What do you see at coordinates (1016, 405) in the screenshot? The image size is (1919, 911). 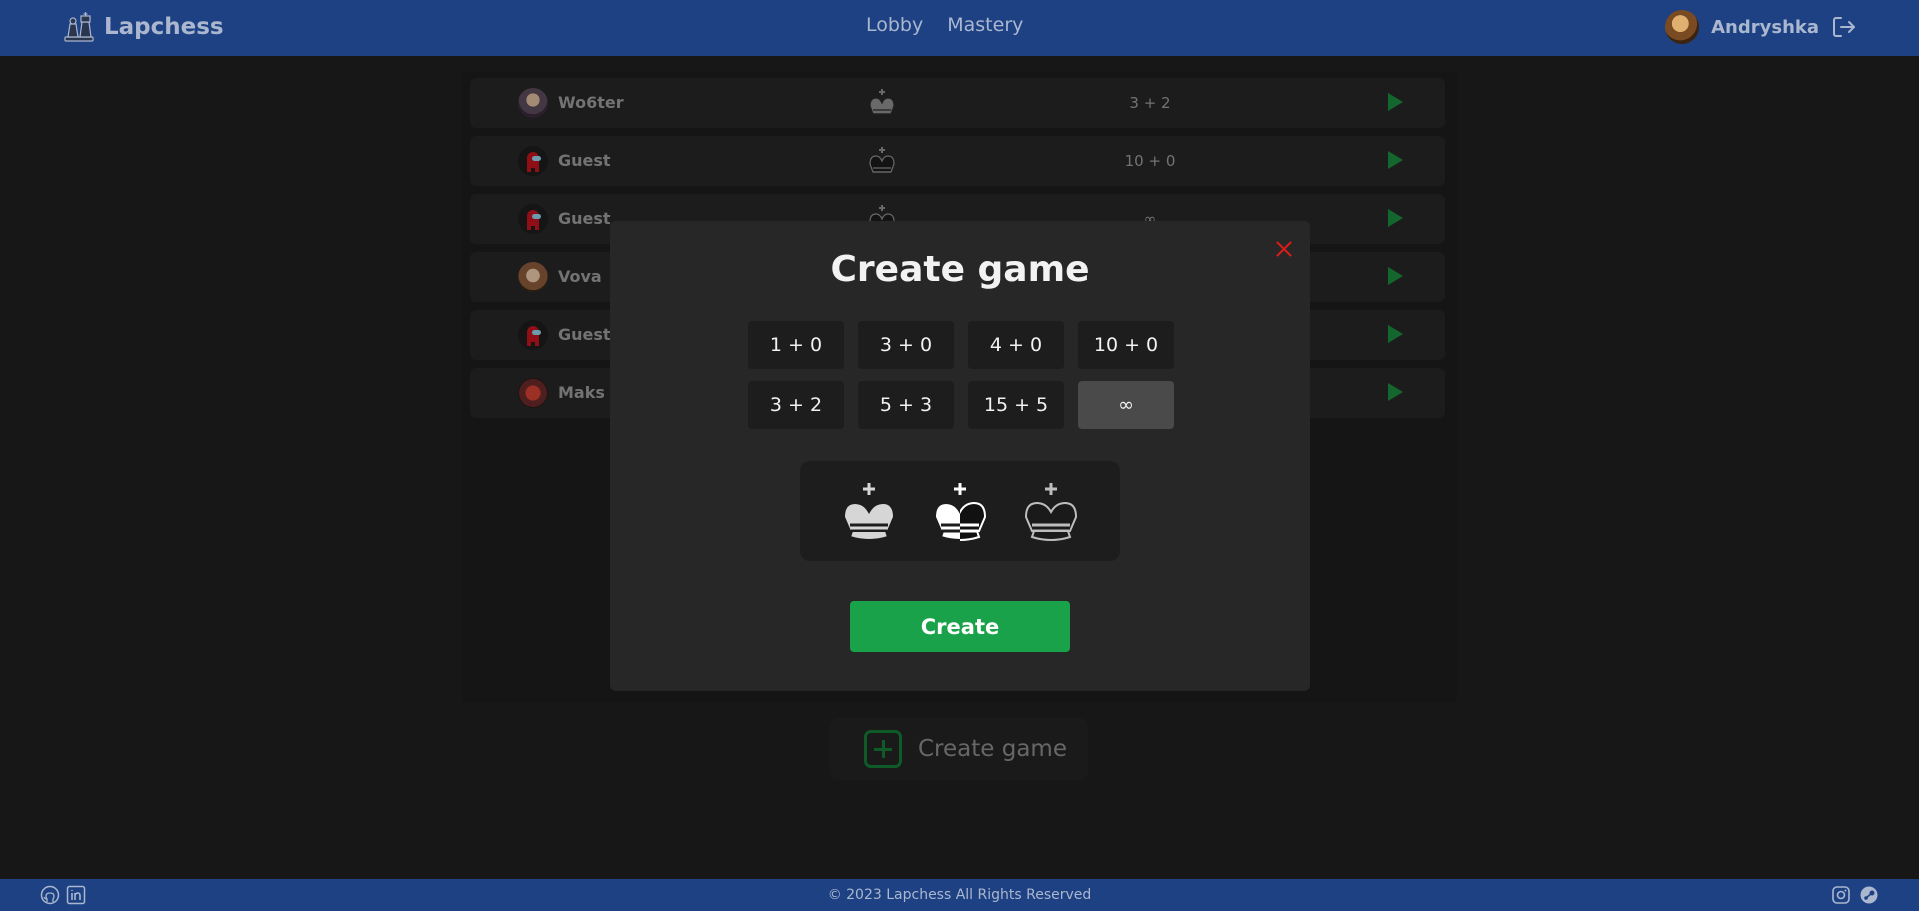 I see `time-control-15-5: 15 + 5` at bounding box center [1016, 405].